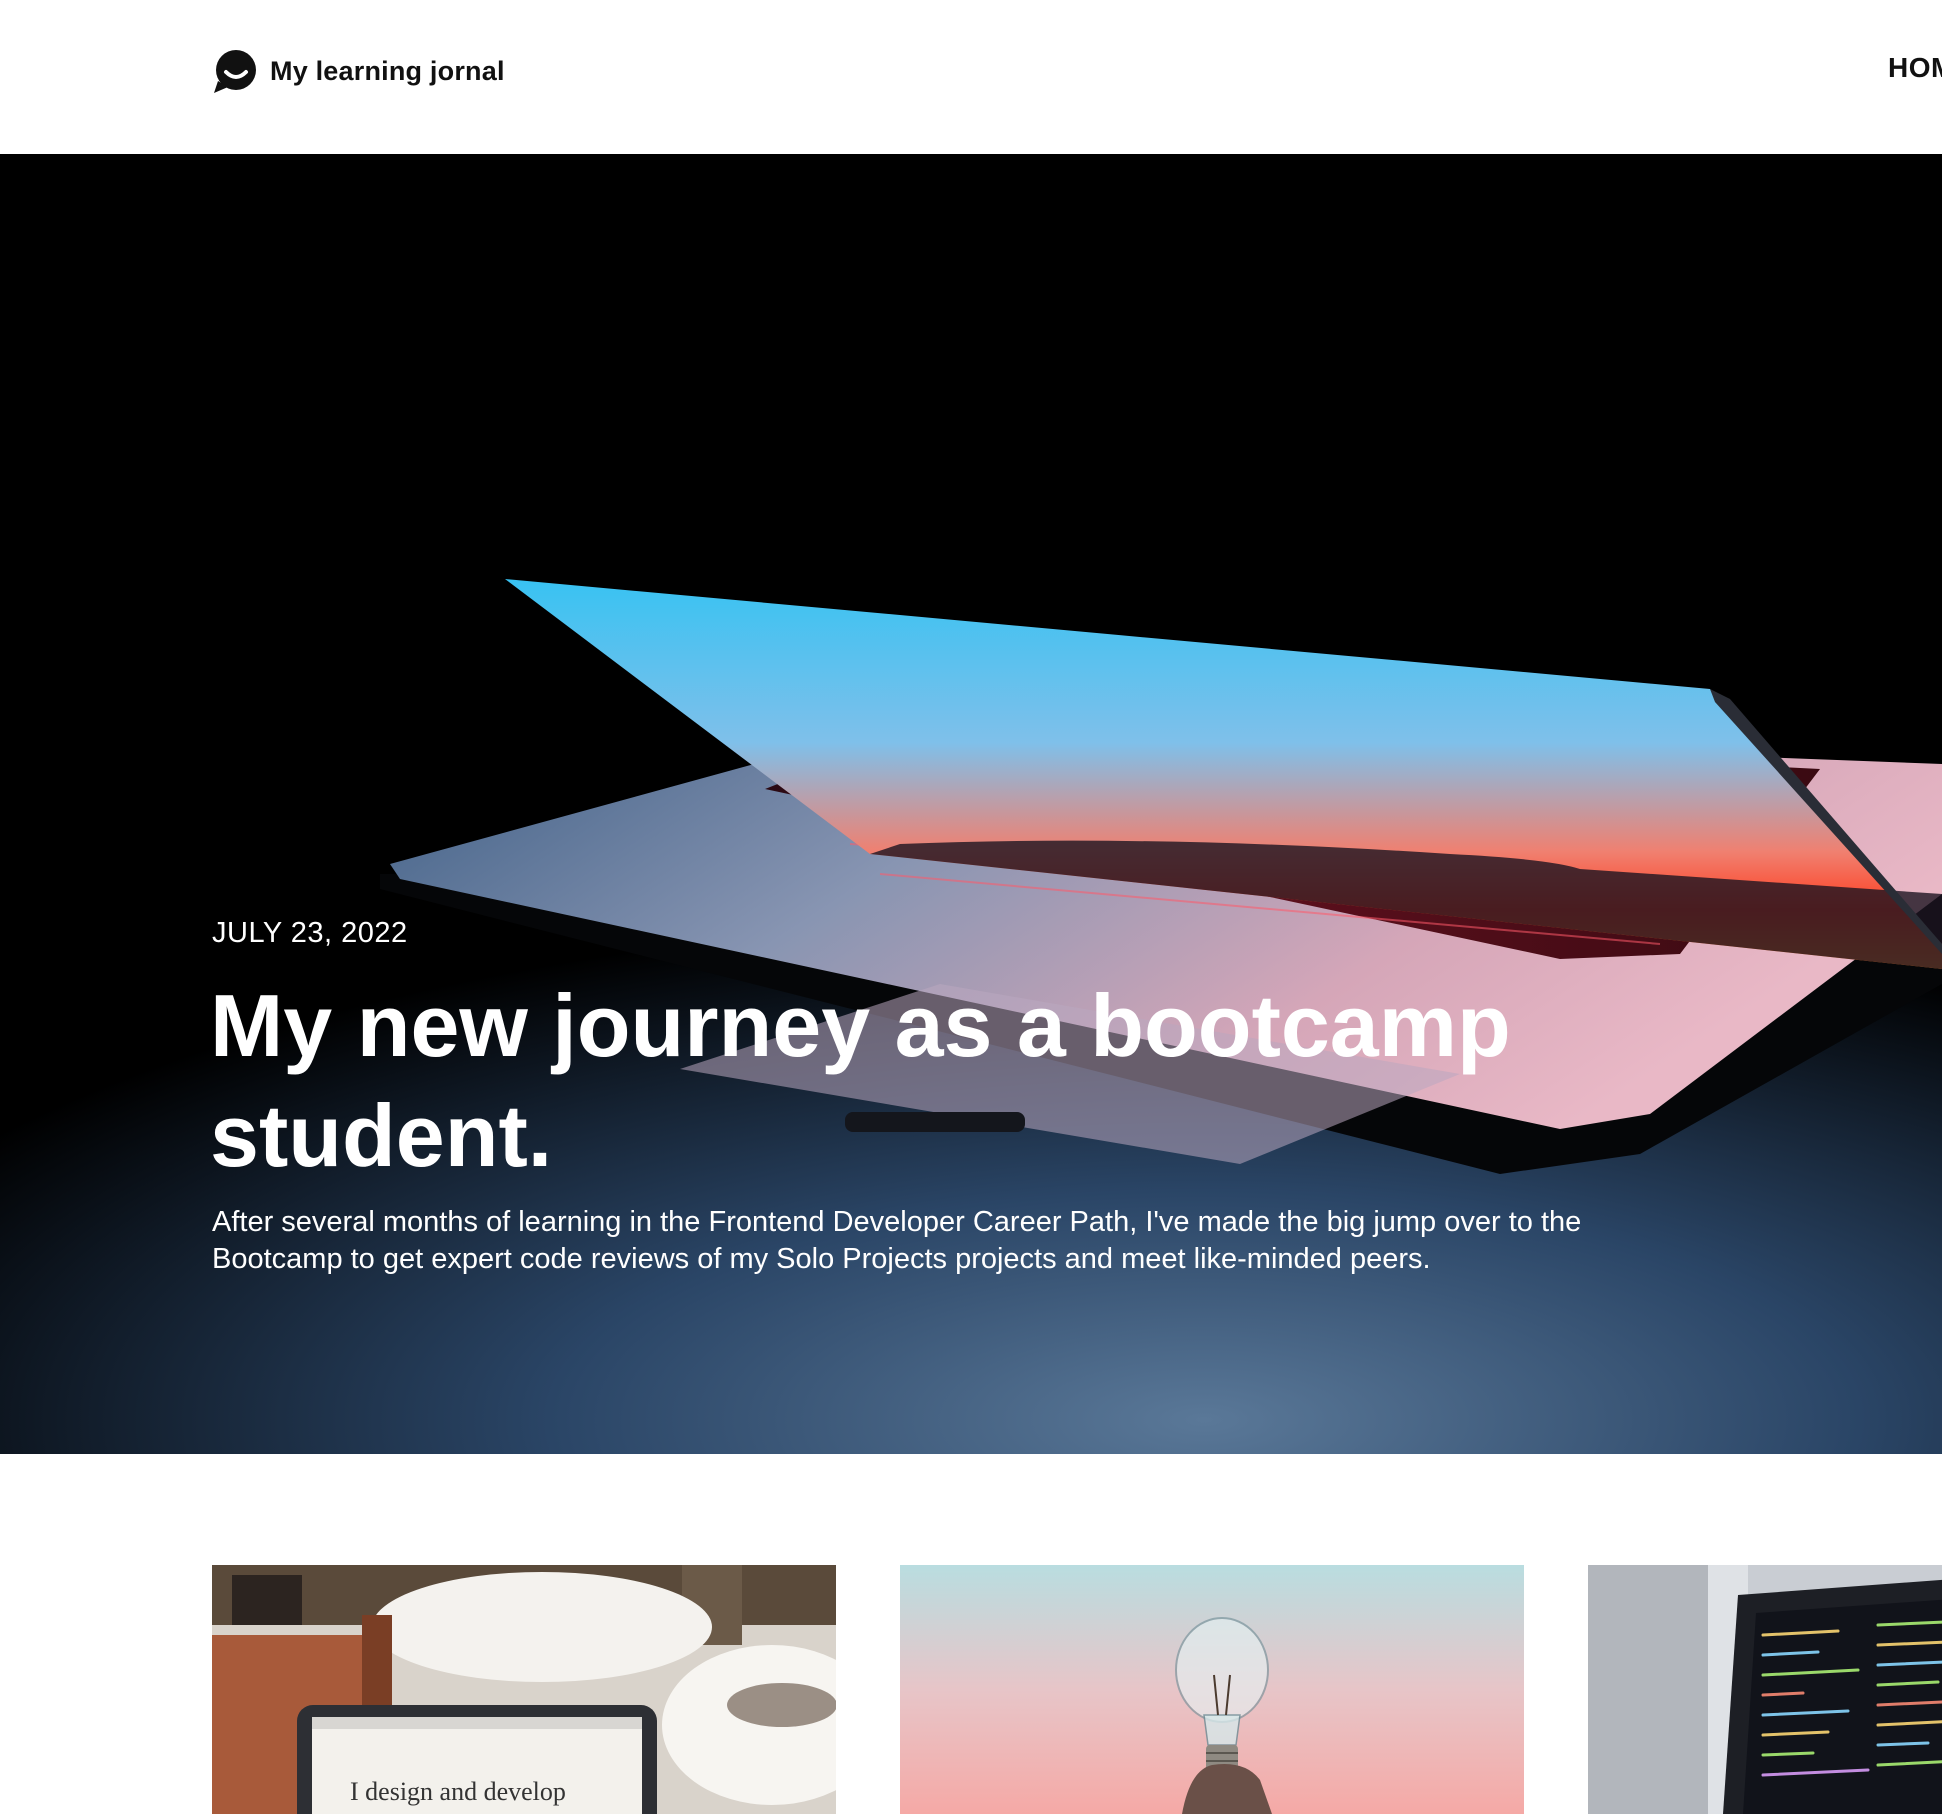 The height and width of the screenshot is (1814, 1942). What do you see at coordinates (458, 1791) in the screenshot?
I see `card-screen-text: I design and develop` at bounding box center [458, 1791].